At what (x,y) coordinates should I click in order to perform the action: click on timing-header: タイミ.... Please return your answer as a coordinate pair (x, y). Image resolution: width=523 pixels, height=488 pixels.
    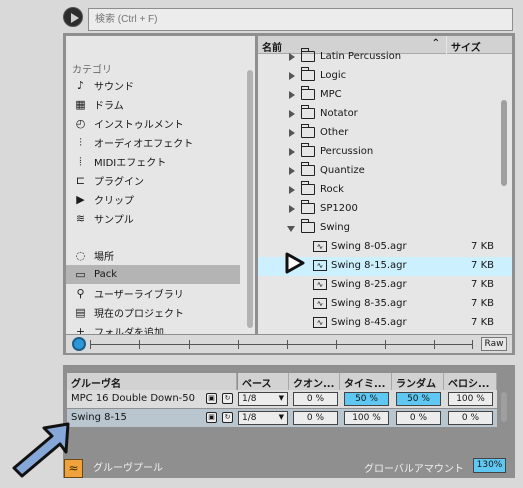
    Looking at the image, I should click on (366, 381).